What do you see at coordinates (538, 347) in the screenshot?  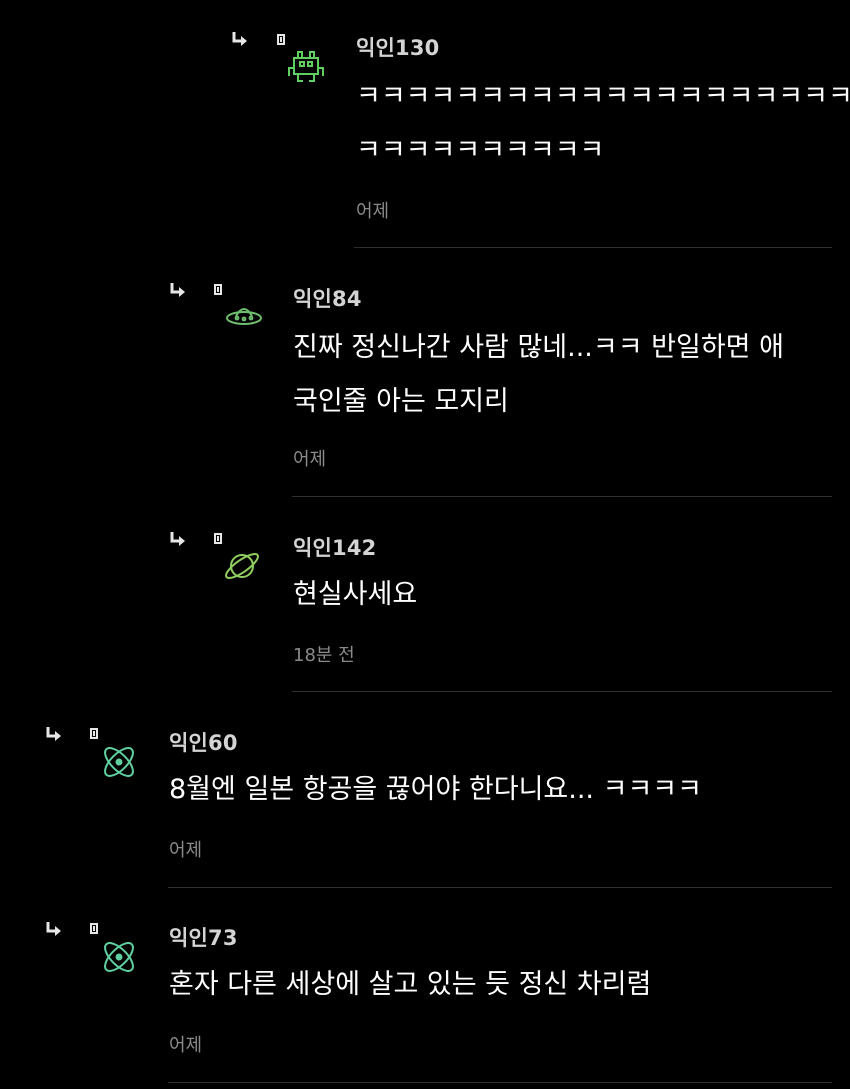 I see `comment-text-line: 진짜 정신나간 사람 많네...ㅋㅋ 반일하면 애` at bounding box center [538, 347].